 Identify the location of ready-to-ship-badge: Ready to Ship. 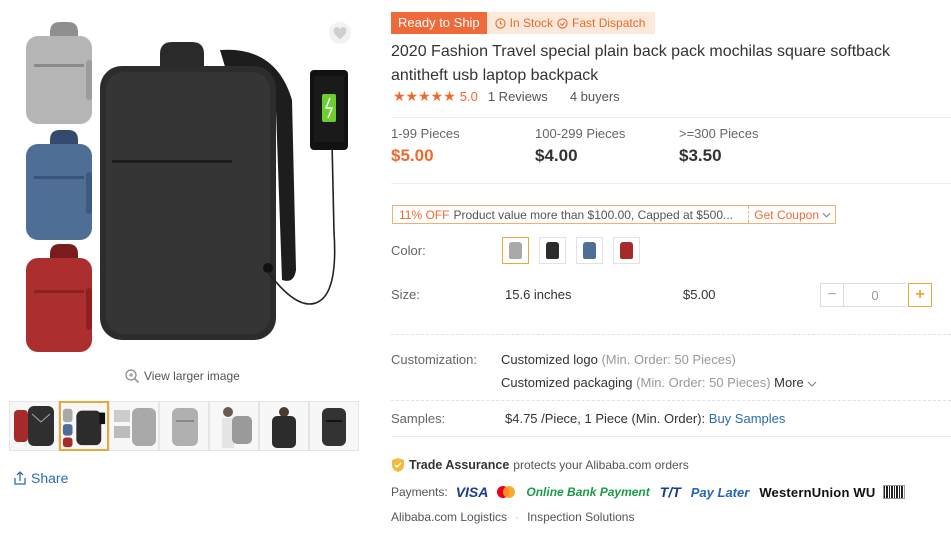
(439, 23).